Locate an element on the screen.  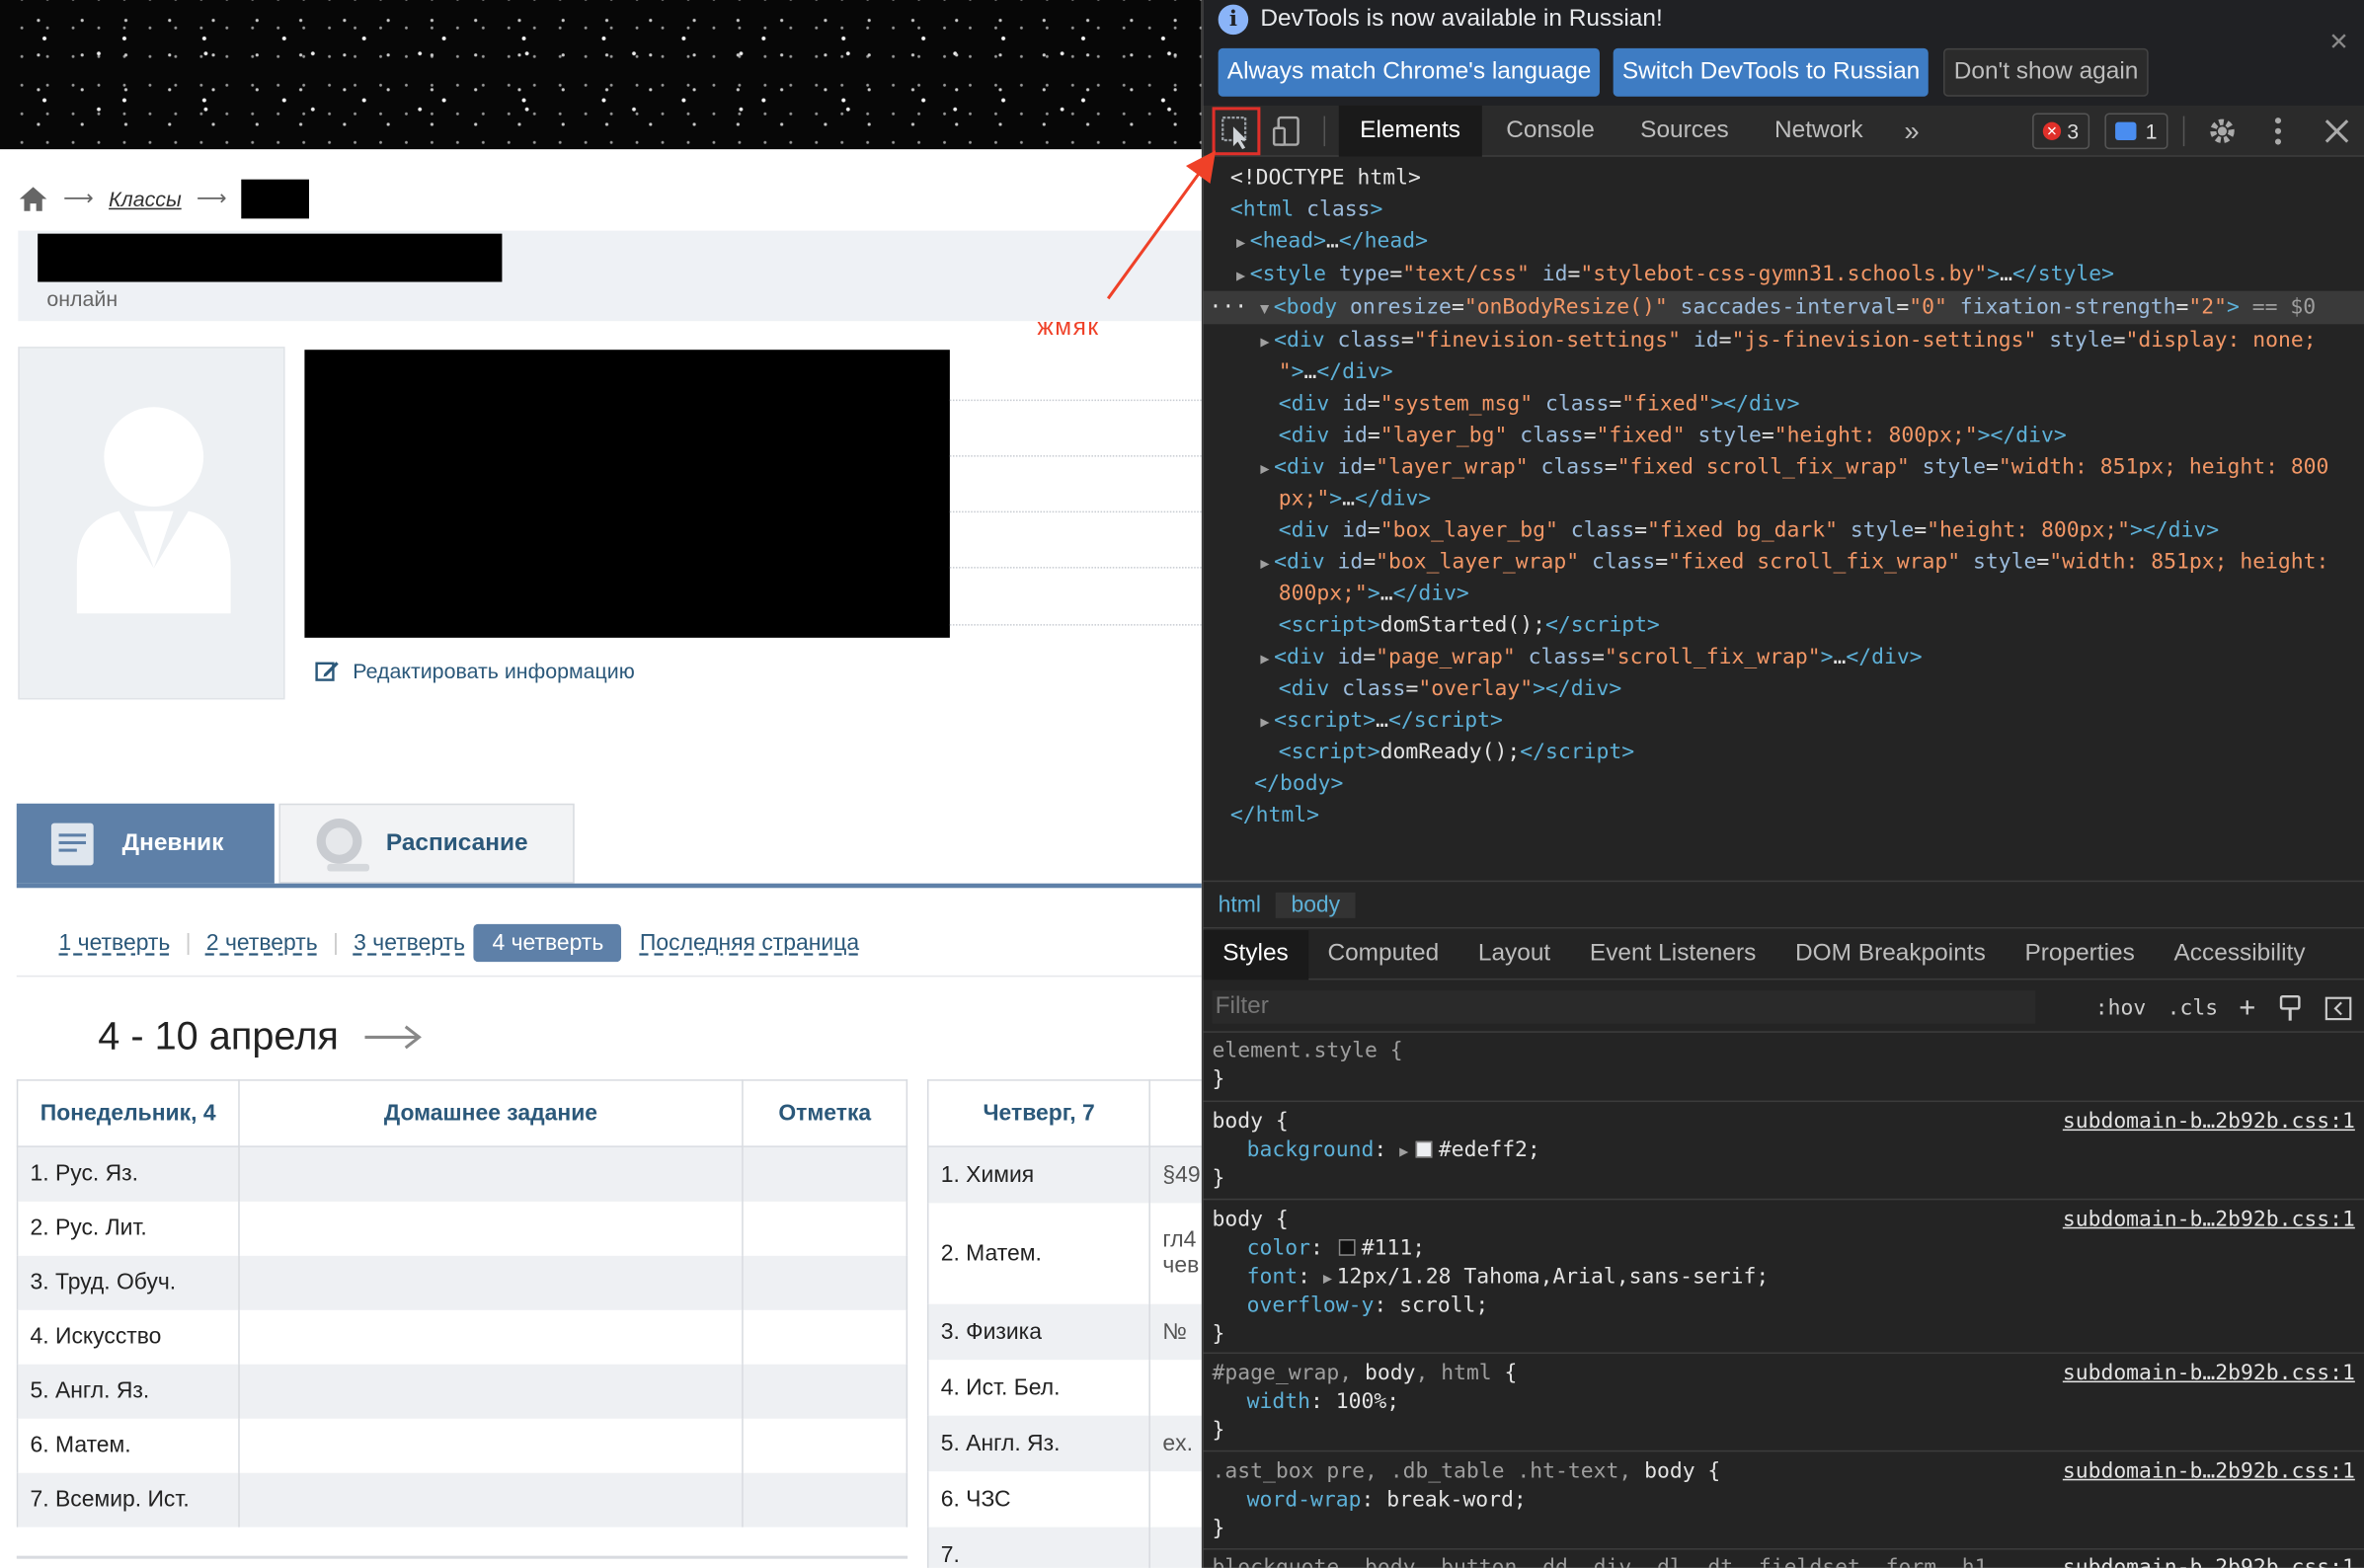
dom-crumb-html: html is located at coordinates (1239, 904).